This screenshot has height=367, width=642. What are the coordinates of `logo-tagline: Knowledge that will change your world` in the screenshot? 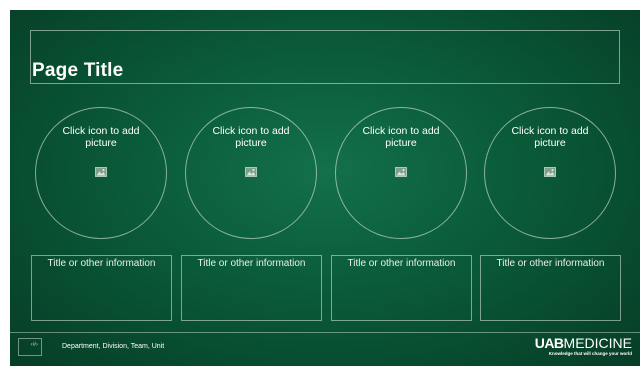 It's located at (590, 353).